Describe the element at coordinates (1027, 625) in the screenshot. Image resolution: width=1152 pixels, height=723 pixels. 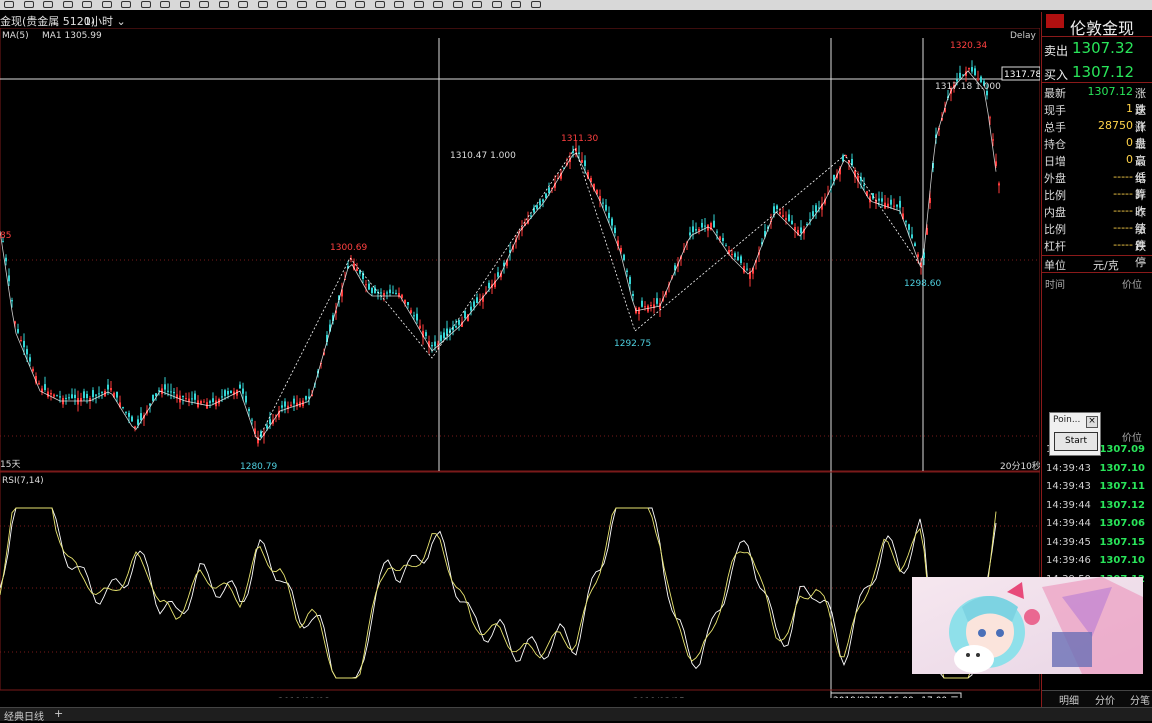
I see `anime-character-overlay` at that location.